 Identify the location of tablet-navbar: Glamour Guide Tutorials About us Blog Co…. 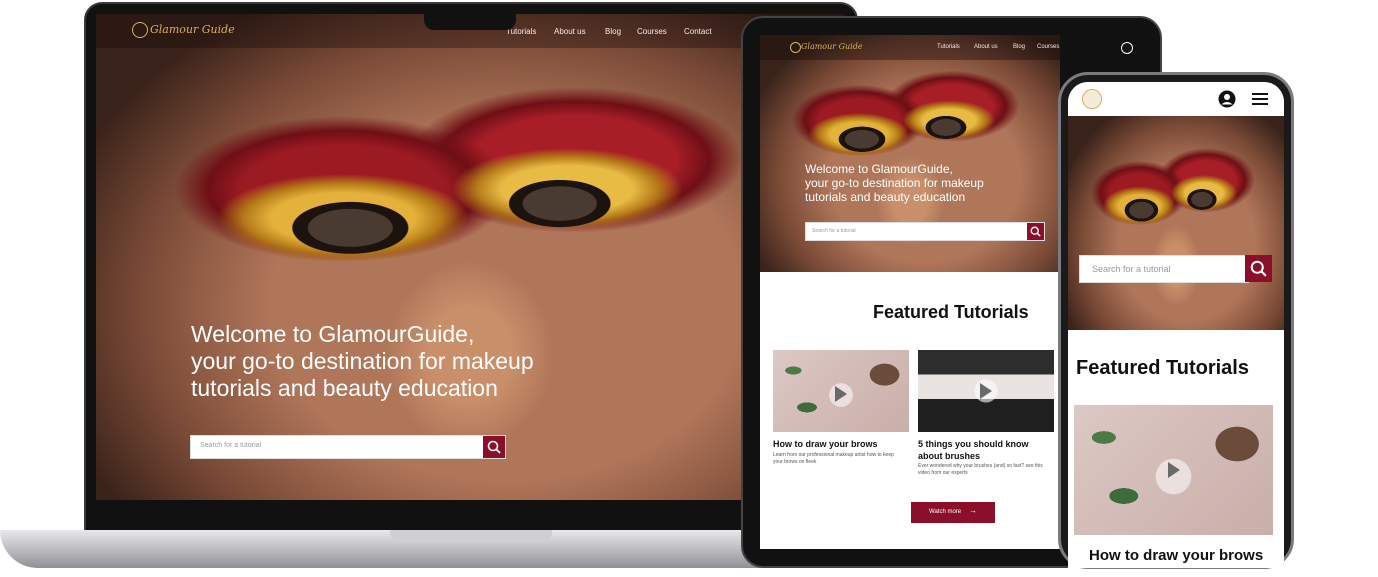
(910, 47).